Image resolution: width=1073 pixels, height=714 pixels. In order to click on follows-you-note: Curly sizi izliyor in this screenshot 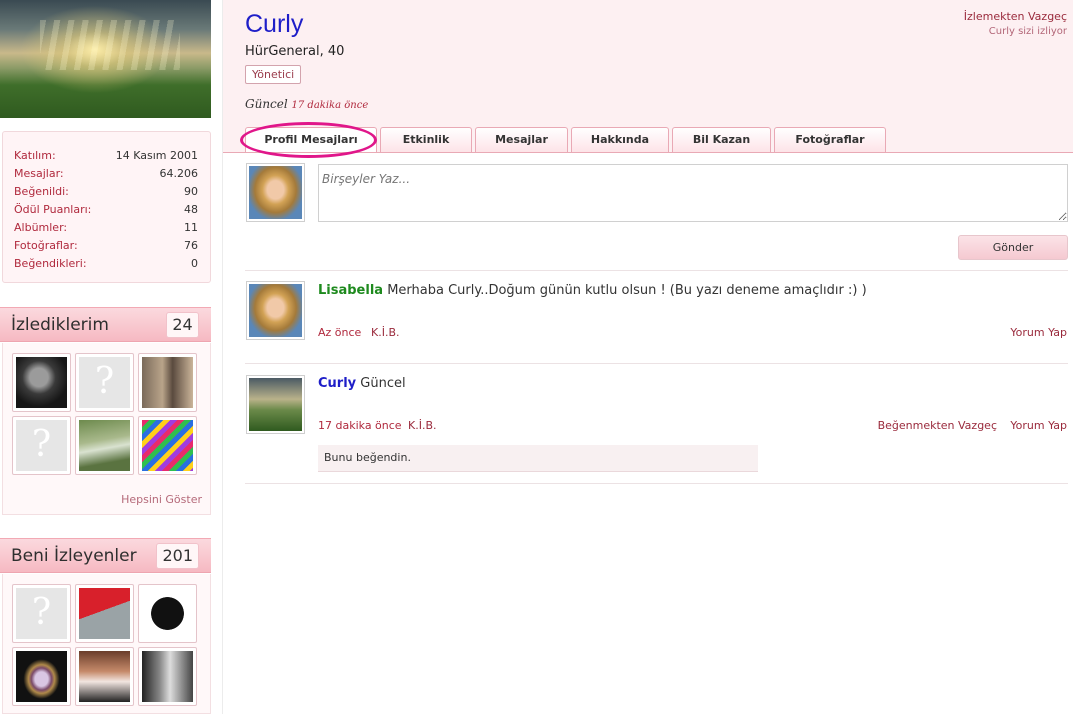, I will do `click(1027, 31)`.